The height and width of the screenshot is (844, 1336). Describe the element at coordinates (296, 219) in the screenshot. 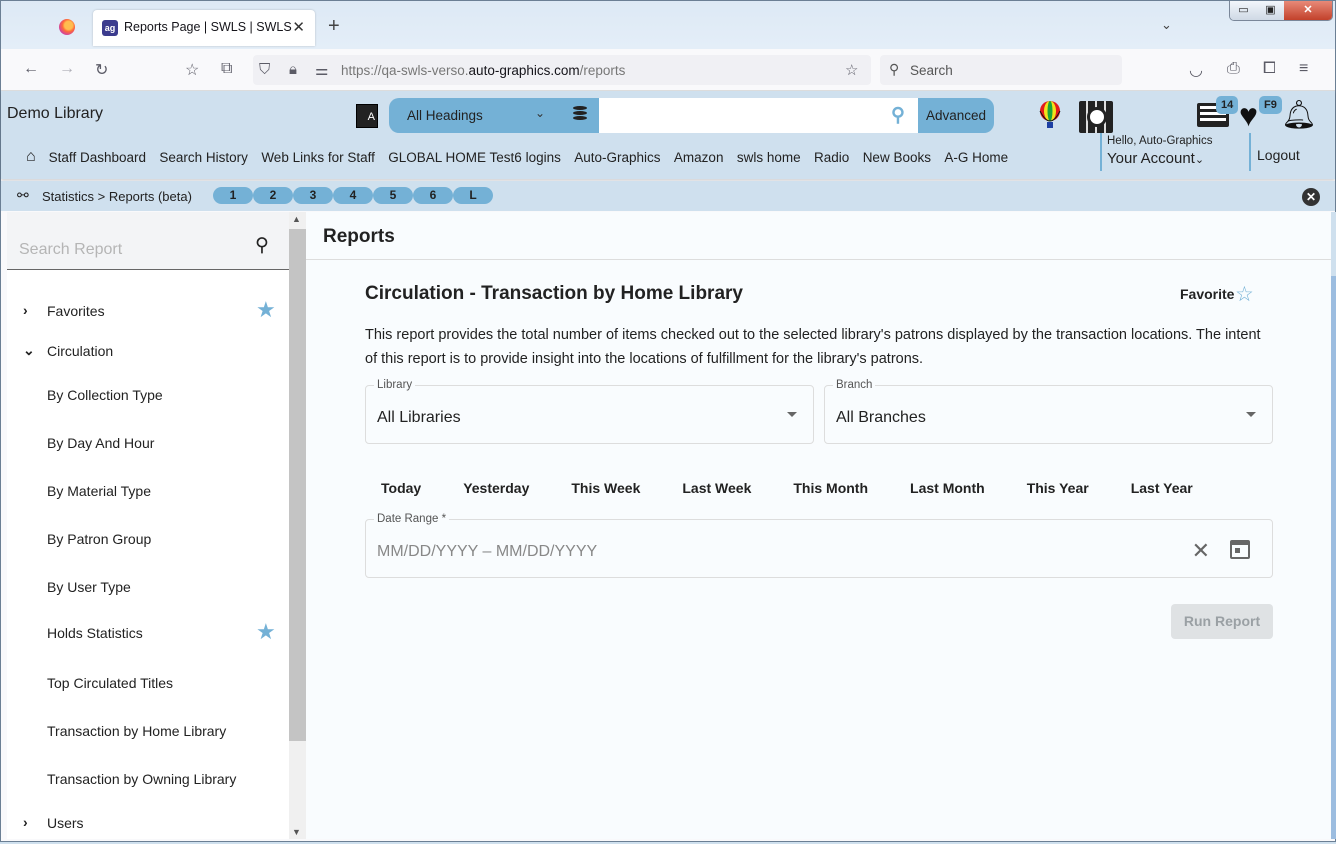

I see `scroll-up-icon: ▲` at that location.